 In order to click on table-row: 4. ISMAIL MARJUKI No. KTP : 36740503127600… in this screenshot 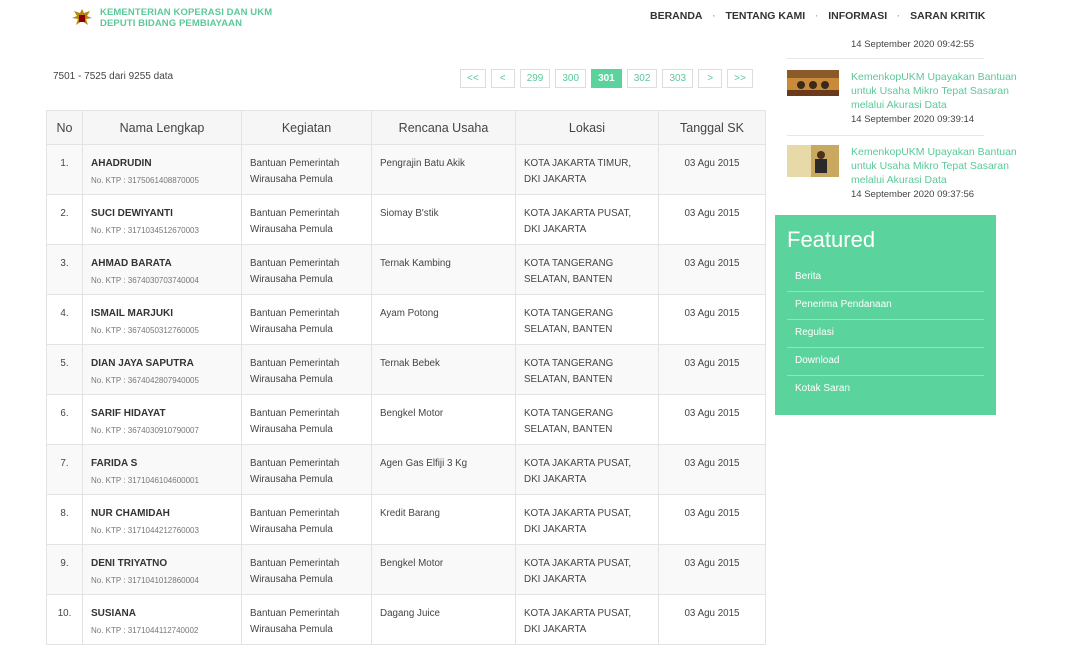, I will do `click(406, 319)`.